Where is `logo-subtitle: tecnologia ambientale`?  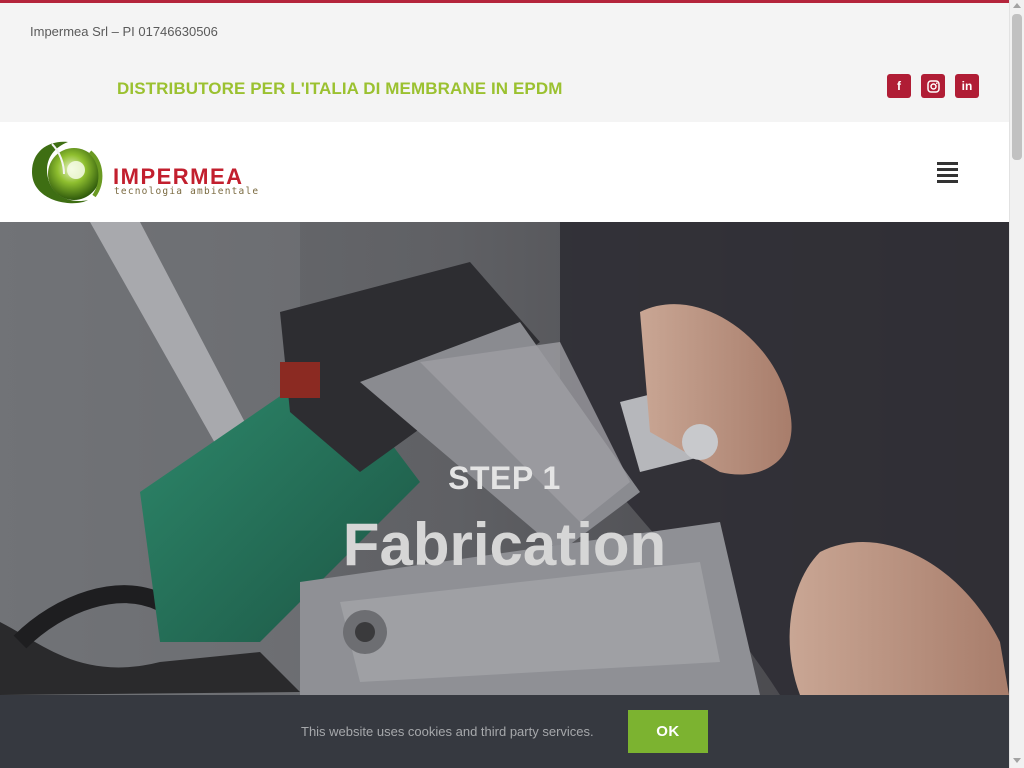
logo-subtitle: tecnologia ambientale is located at coordinates (187, 191).